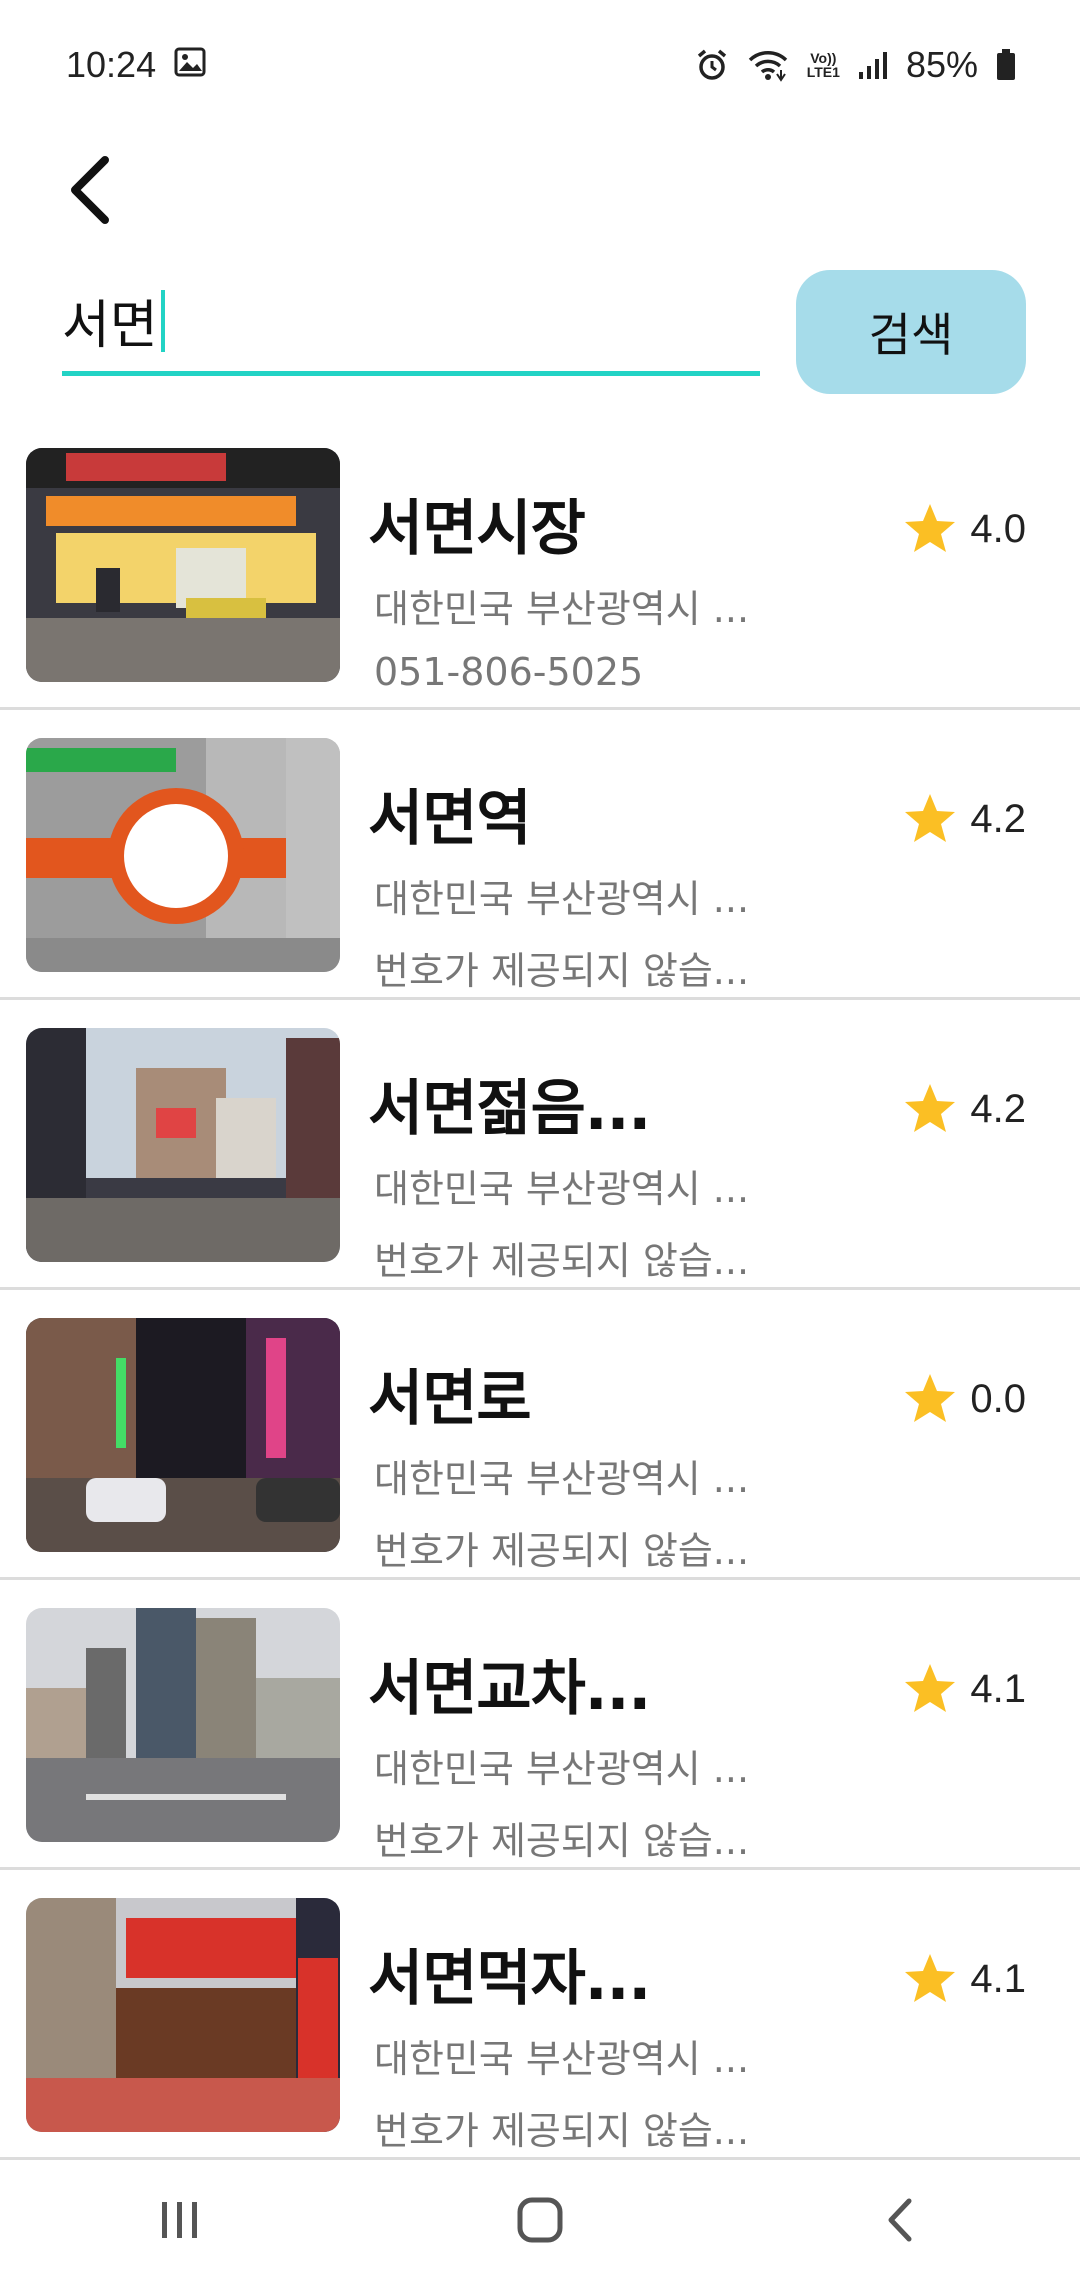 The width and height of the screenshot is (1080, 2280). Describe the element at coordinates (768, 65) in the screenshot. I see `wifi-icon` at that location.